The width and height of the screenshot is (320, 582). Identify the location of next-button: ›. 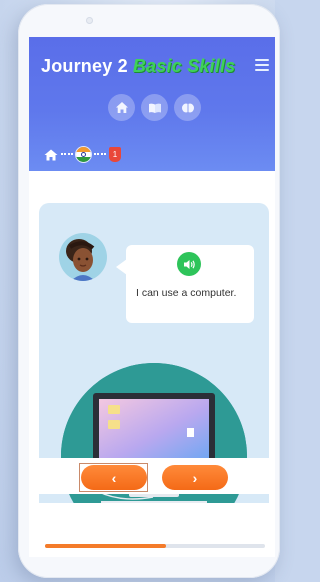
(195, 477).